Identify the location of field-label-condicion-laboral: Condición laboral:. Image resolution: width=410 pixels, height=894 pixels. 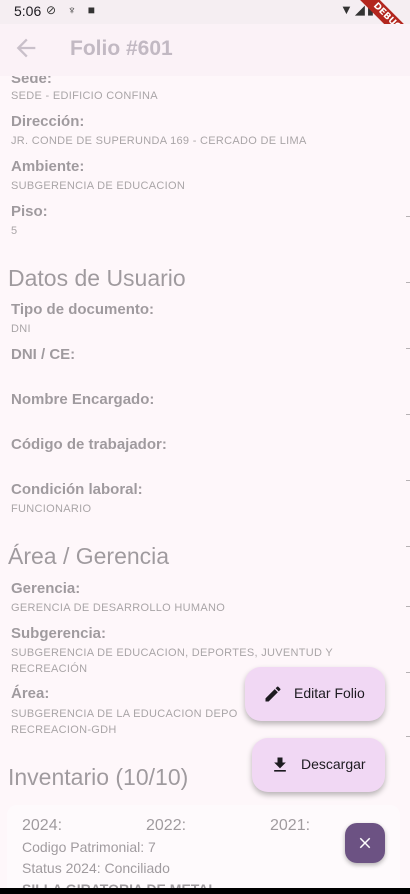
(77, 489).